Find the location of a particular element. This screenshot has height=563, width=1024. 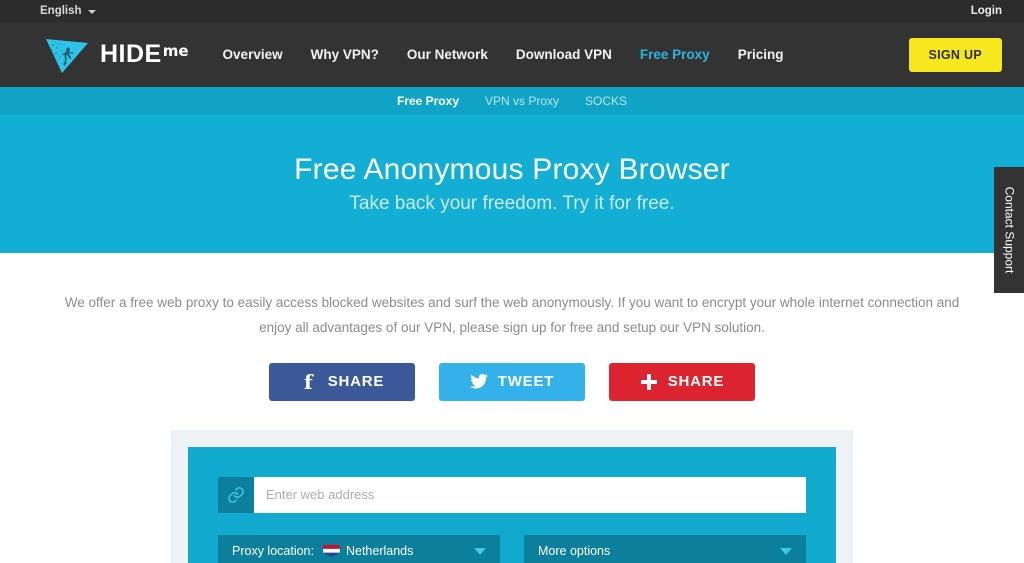

language-label: English is located at coordinates (61, 11).